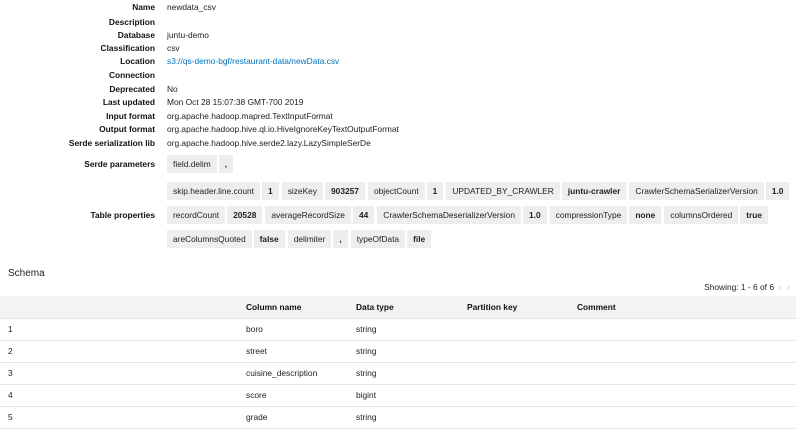 This screenshot has height=429, width=800. Describe the element at coordinates (119, 164) in the screenshot. I see `serde-parameters-label: Serde parameters` at that location.